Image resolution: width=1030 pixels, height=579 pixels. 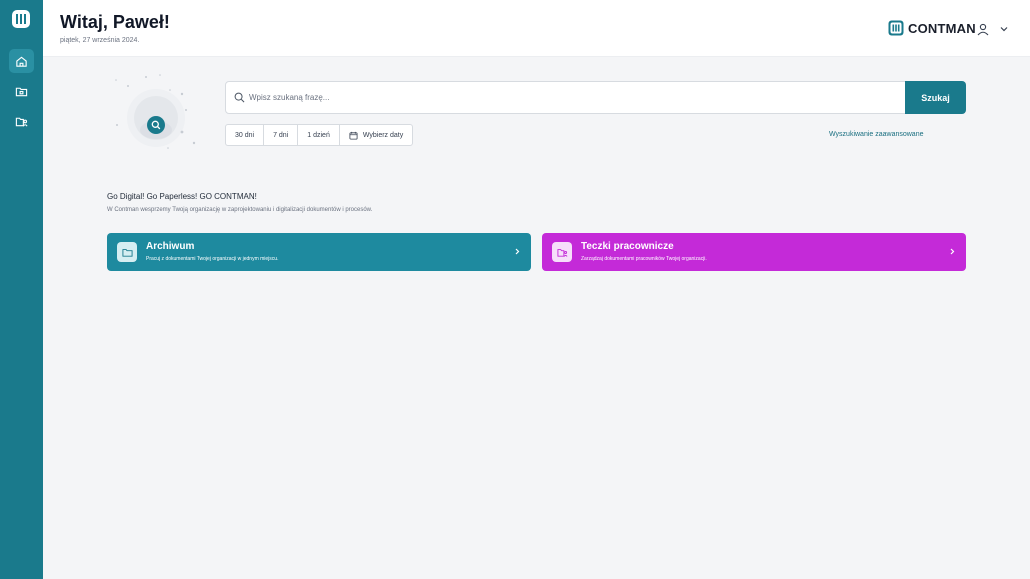 I want to click on search-illustration, so click(x=155, y=111).